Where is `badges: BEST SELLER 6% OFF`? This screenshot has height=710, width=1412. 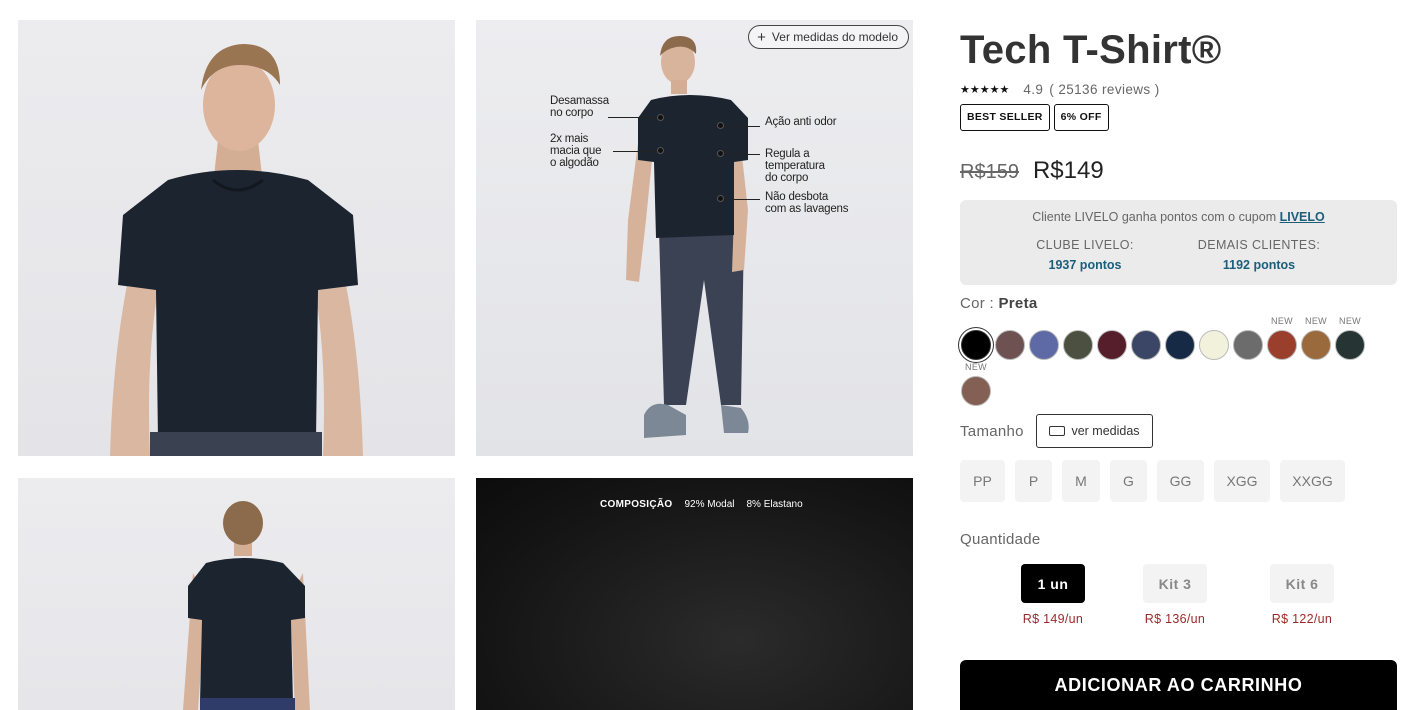 badges: BEST SELLER 6% OFF is located at coordinates (1034, 117).